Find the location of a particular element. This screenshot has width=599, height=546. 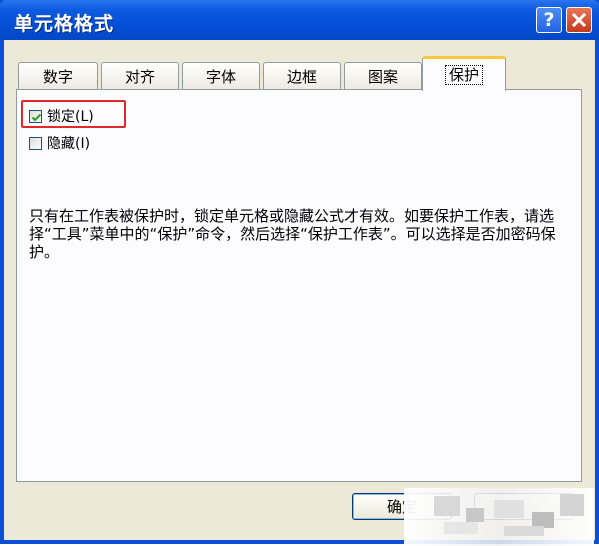

tab-strip: 数字 对齐 字体 边框 图案 保护 is located at coordinates (298, 73).